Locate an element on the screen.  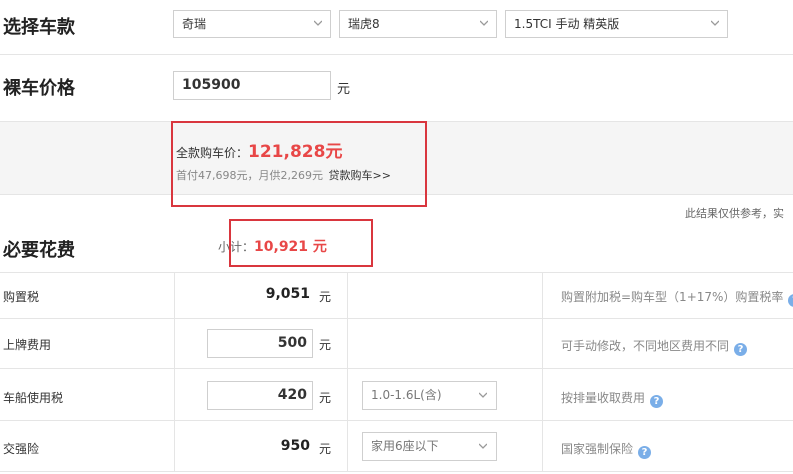
bare-price-input: 105900 is located at coordinates (252, 85).